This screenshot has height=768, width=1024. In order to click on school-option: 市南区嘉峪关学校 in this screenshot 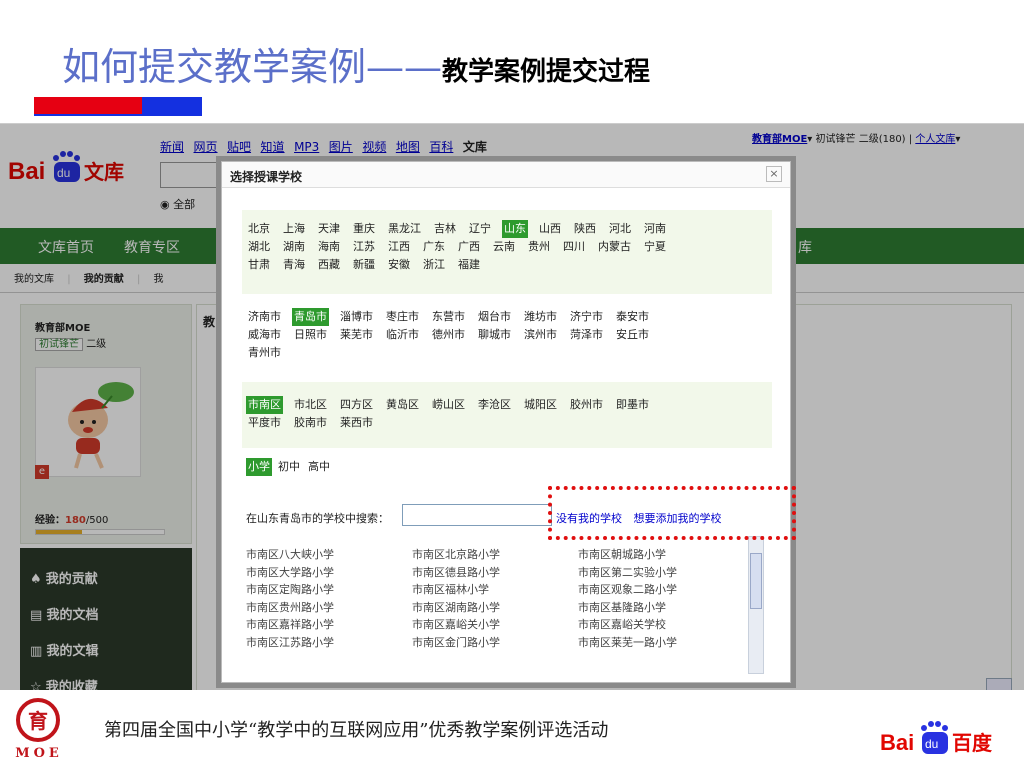, I will do `click(661, 625)`.